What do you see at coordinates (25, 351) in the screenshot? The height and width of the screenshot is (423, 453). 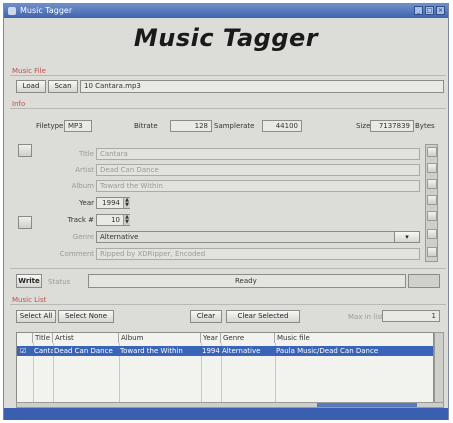 I see `row-checkbox: ☑` at bounding box center [25, 351].